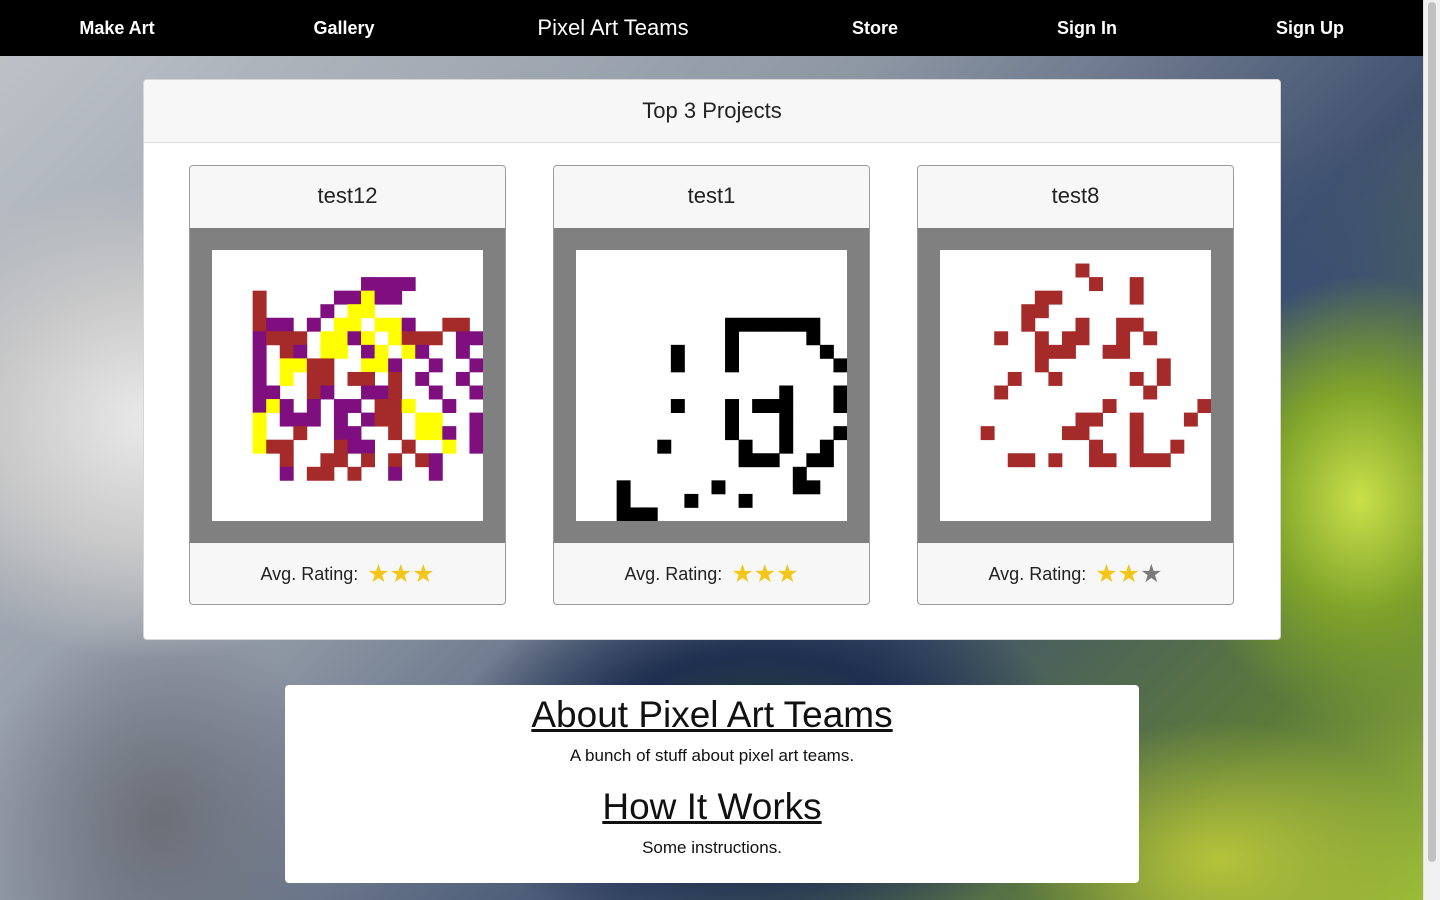 The width and height of the screenshot is (1440, 900). Describe the element at coordinates (343, 28) in the screenshot. I see `nav-gallery-link: Gallery` at that location.